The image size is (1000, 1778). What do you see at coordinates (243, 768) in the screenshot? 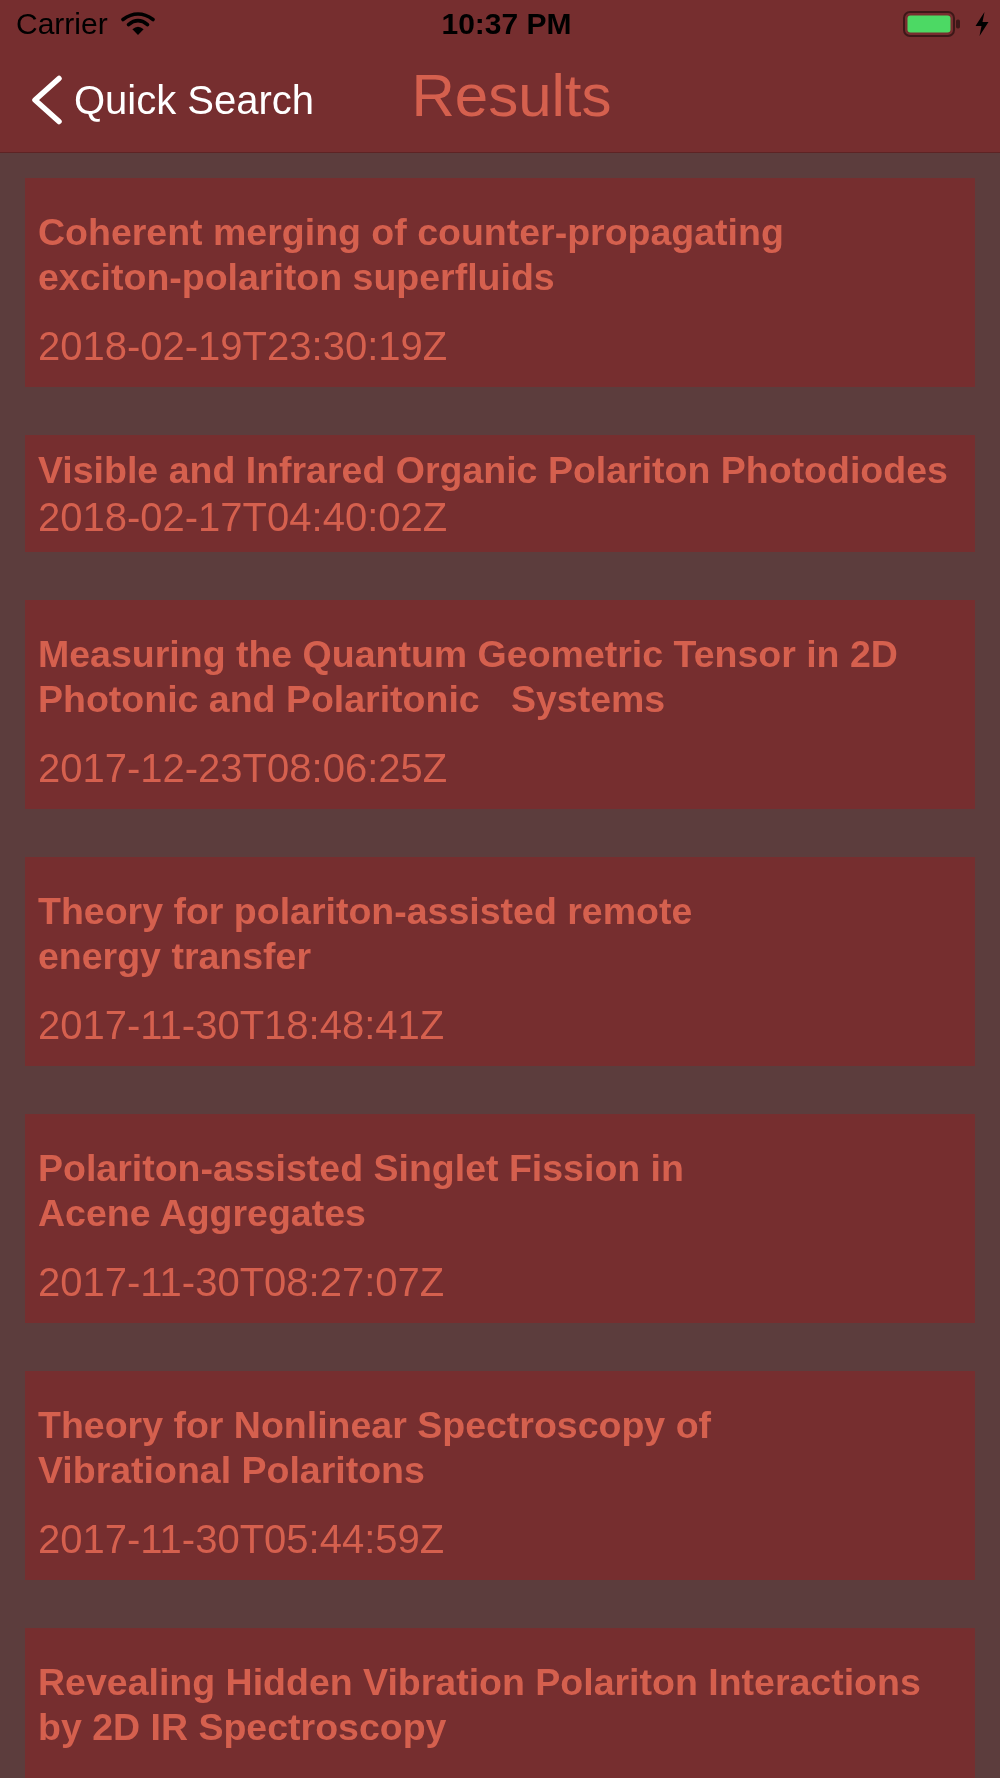
I see `publication-date: 2017-12-23T08:06:25Z` at bounding box center [243, 768].